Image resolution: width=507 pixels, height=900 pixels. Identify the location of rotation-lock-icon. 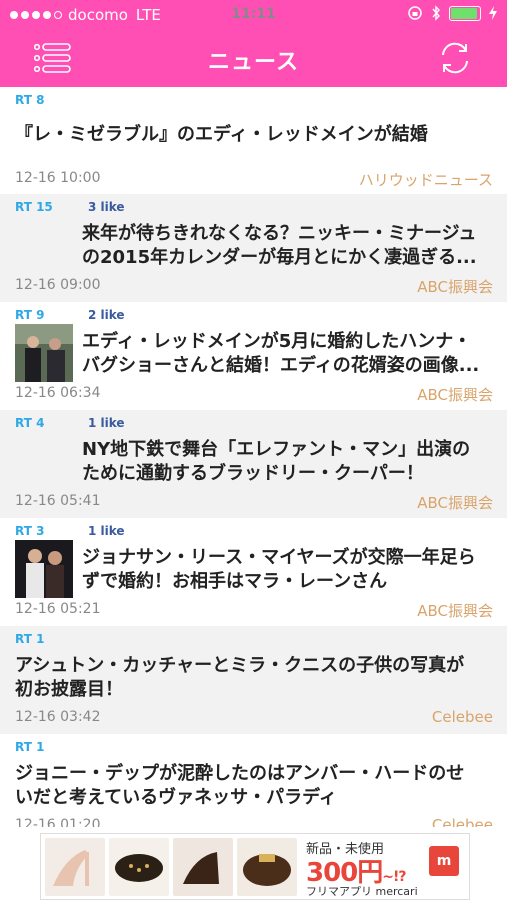
(415, 13).